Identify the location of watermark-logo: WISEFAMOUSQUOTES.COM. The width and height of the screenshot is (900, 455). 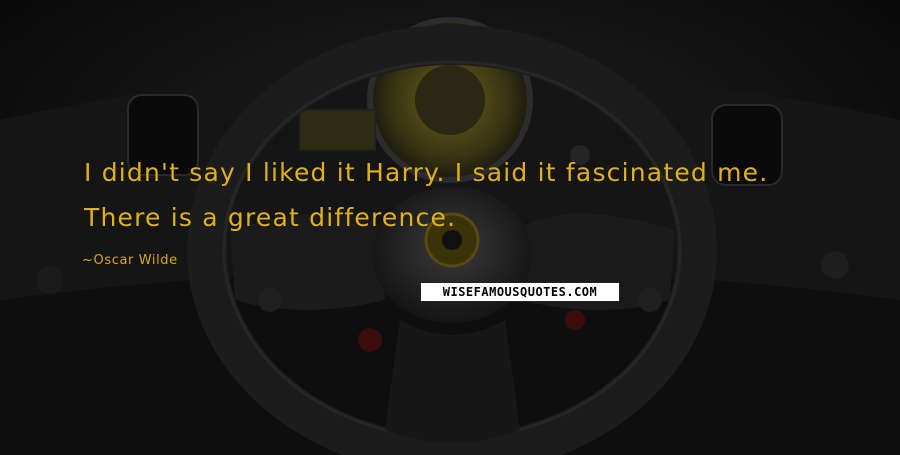
(520, 292).